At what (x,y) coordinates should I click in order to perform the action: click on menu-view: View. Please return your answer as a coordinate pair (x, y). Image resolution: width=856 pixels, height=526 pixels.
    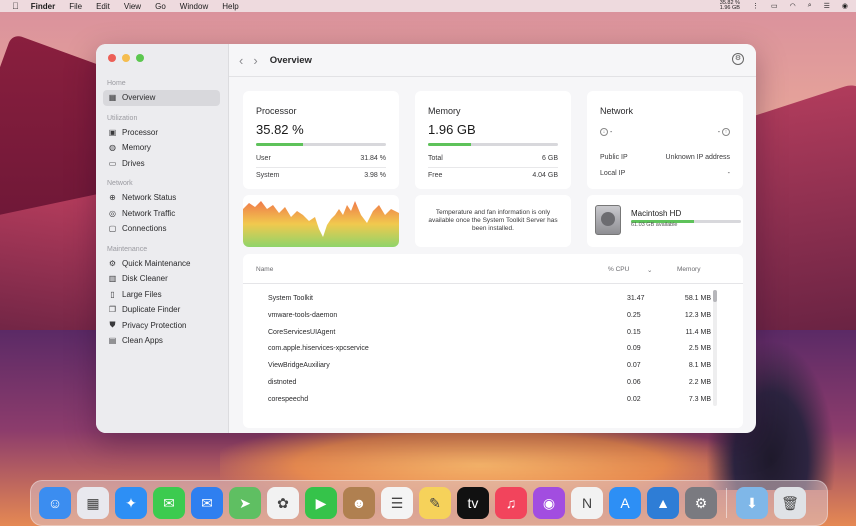
    Looking at the image, I should click on (132, 6).